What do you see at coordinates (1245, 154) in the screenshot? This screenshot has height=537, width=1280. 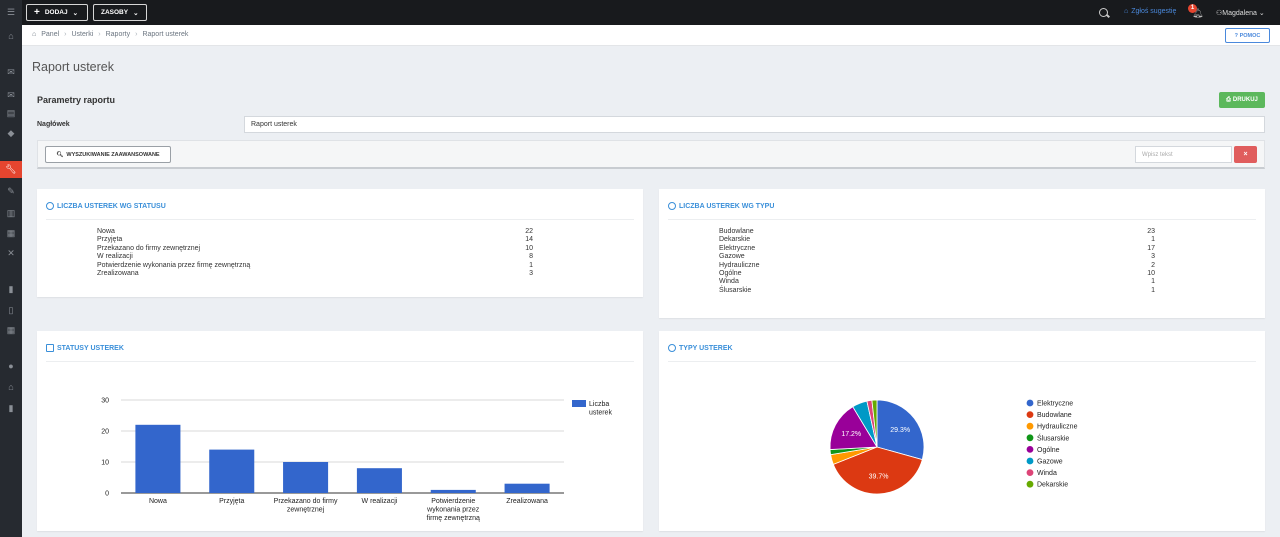 I see `clear-button: ×` at bounding box center [1245, 154].